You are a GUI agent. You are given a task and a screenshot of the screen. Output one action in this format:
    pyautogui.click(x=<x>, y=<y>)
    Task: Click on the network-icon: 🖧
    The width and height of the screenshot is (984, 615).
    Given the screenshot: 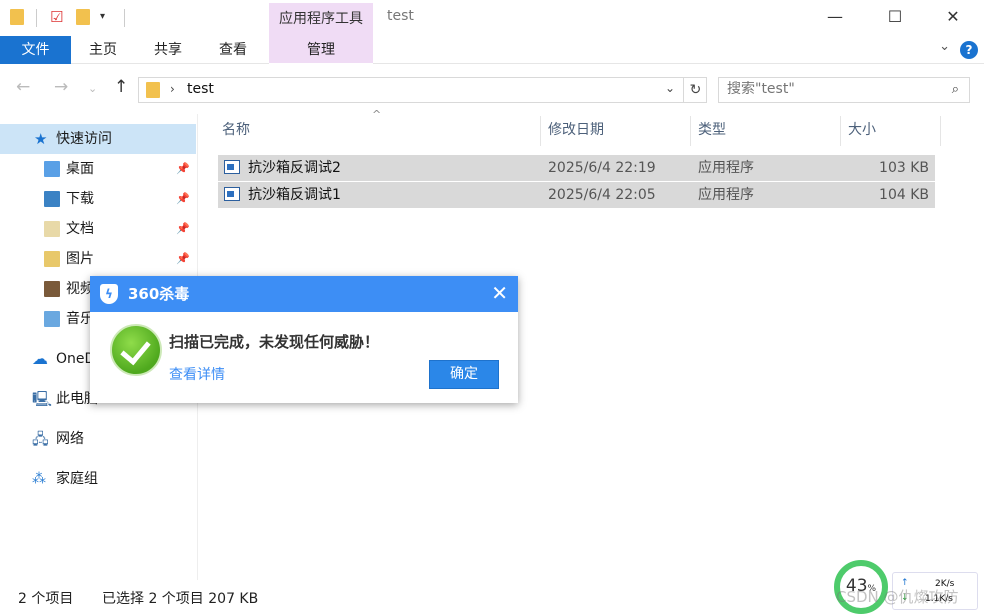 What is the action you would take?
    pyautogui.click(x=40, y=439)
    